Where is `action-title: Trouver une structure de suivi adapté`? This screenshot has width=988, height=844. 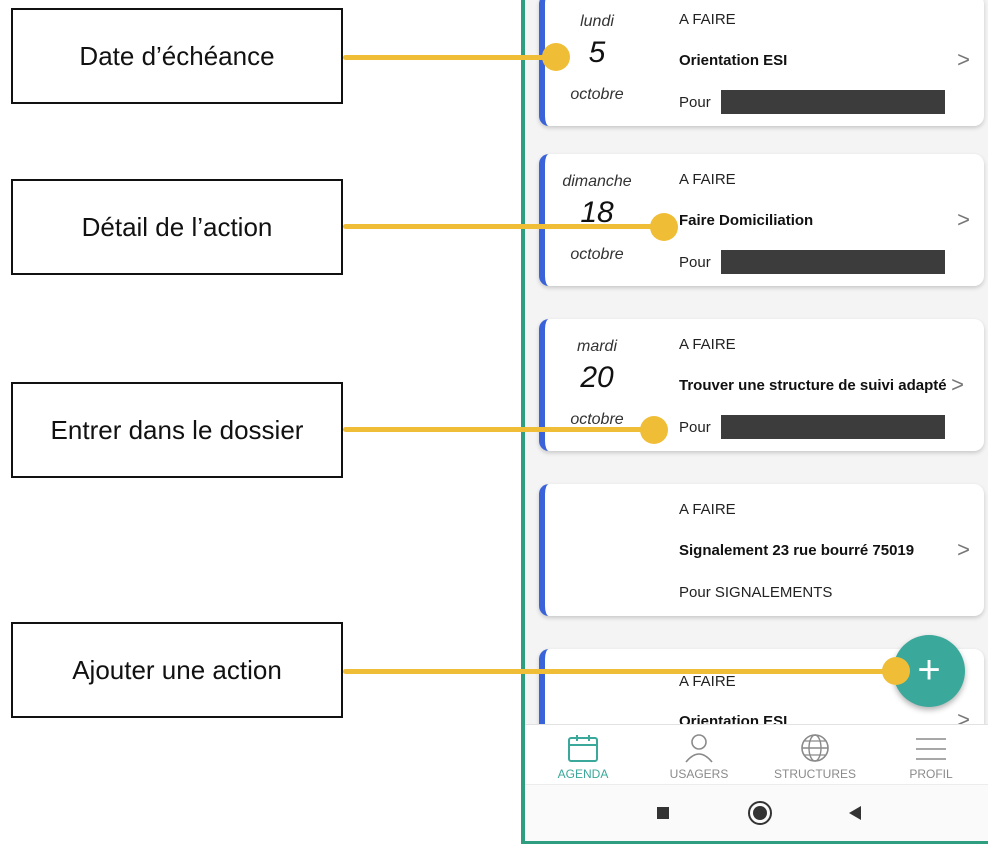 action-title: Trouver une structure de suivi adapté is located at coordinates (813, 385).